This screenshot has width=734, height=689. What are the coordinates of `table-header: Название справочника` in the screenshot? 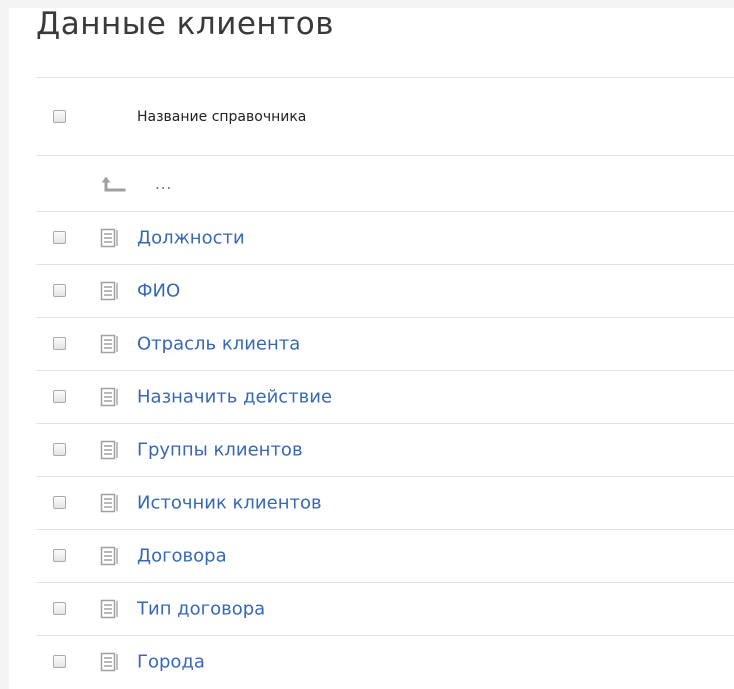 It's located at (385, 116).